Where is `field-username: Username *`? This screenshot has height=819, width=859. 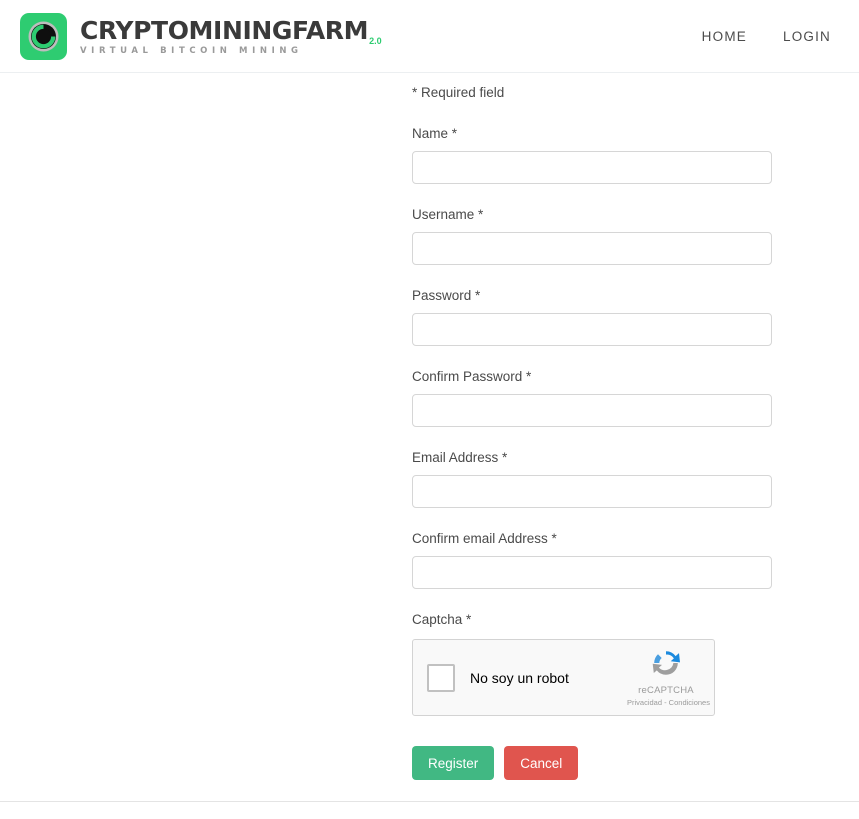
field-username: Username * is located at coordinates (592, 236).